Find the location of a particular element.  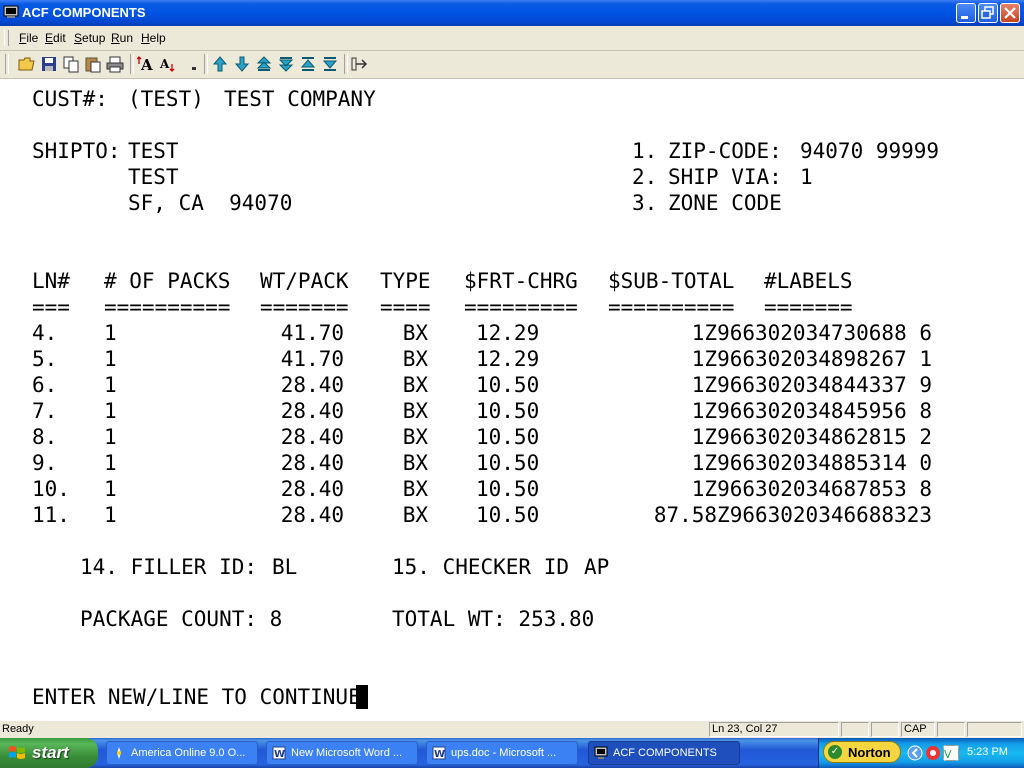

vc-icon: V is located at coordinates (951, 753).